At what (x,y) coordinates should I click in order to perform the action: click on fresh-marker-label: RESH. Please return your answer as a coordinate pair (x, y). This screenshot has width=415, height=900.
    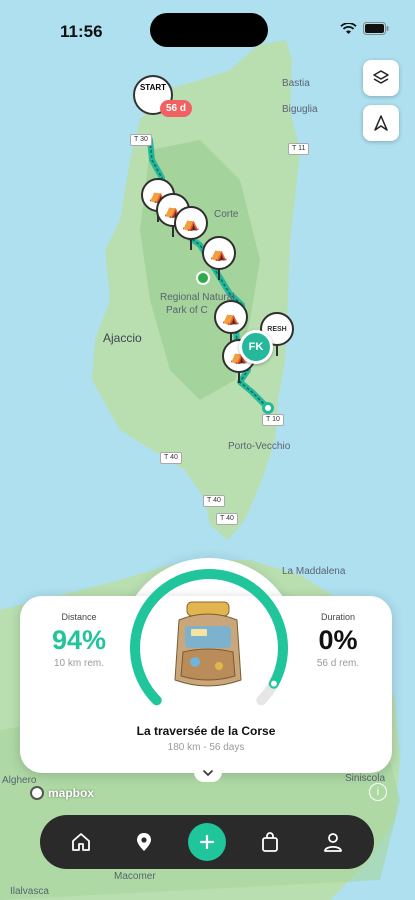
    Looking at the image, I should click on (277, 329).